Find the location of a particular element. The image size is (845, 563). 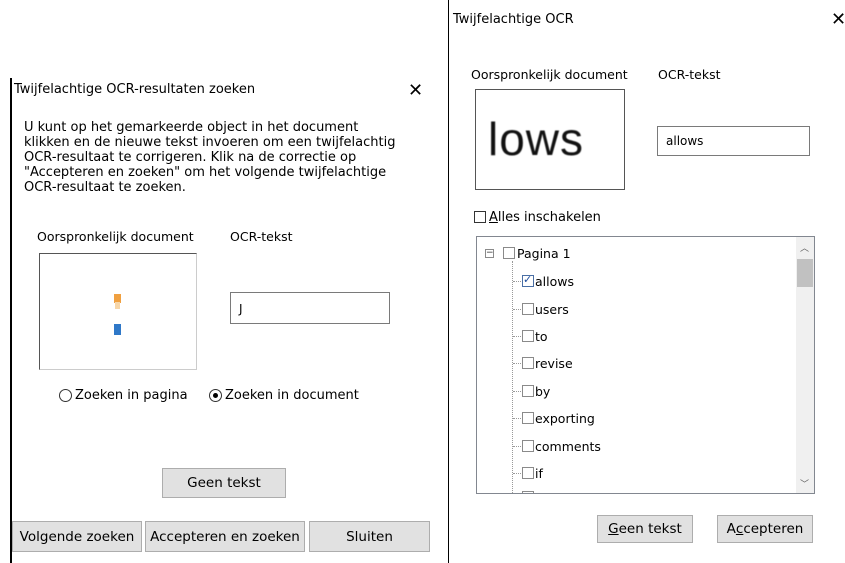

tree-item-label: by is located at coordinates (542, 391).